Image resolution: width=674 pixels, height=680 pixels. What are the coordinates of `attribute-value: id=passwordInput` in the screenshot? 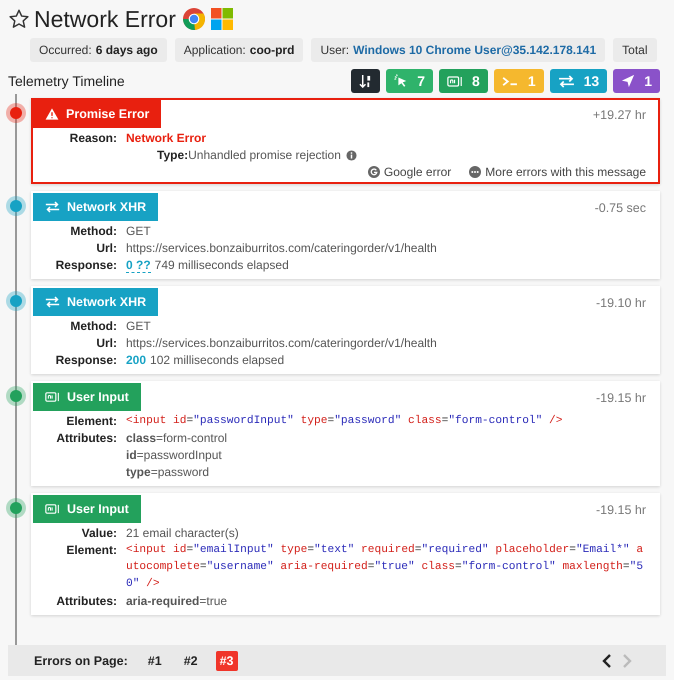 It's located at (174, 455).